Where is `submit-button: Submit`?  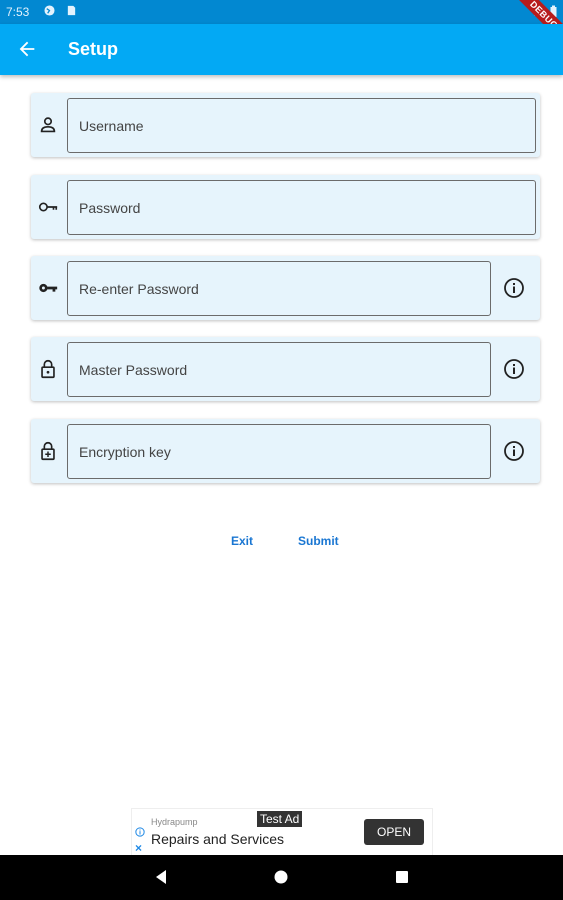 submit-button: Submit is located at coordinates (318, 541).